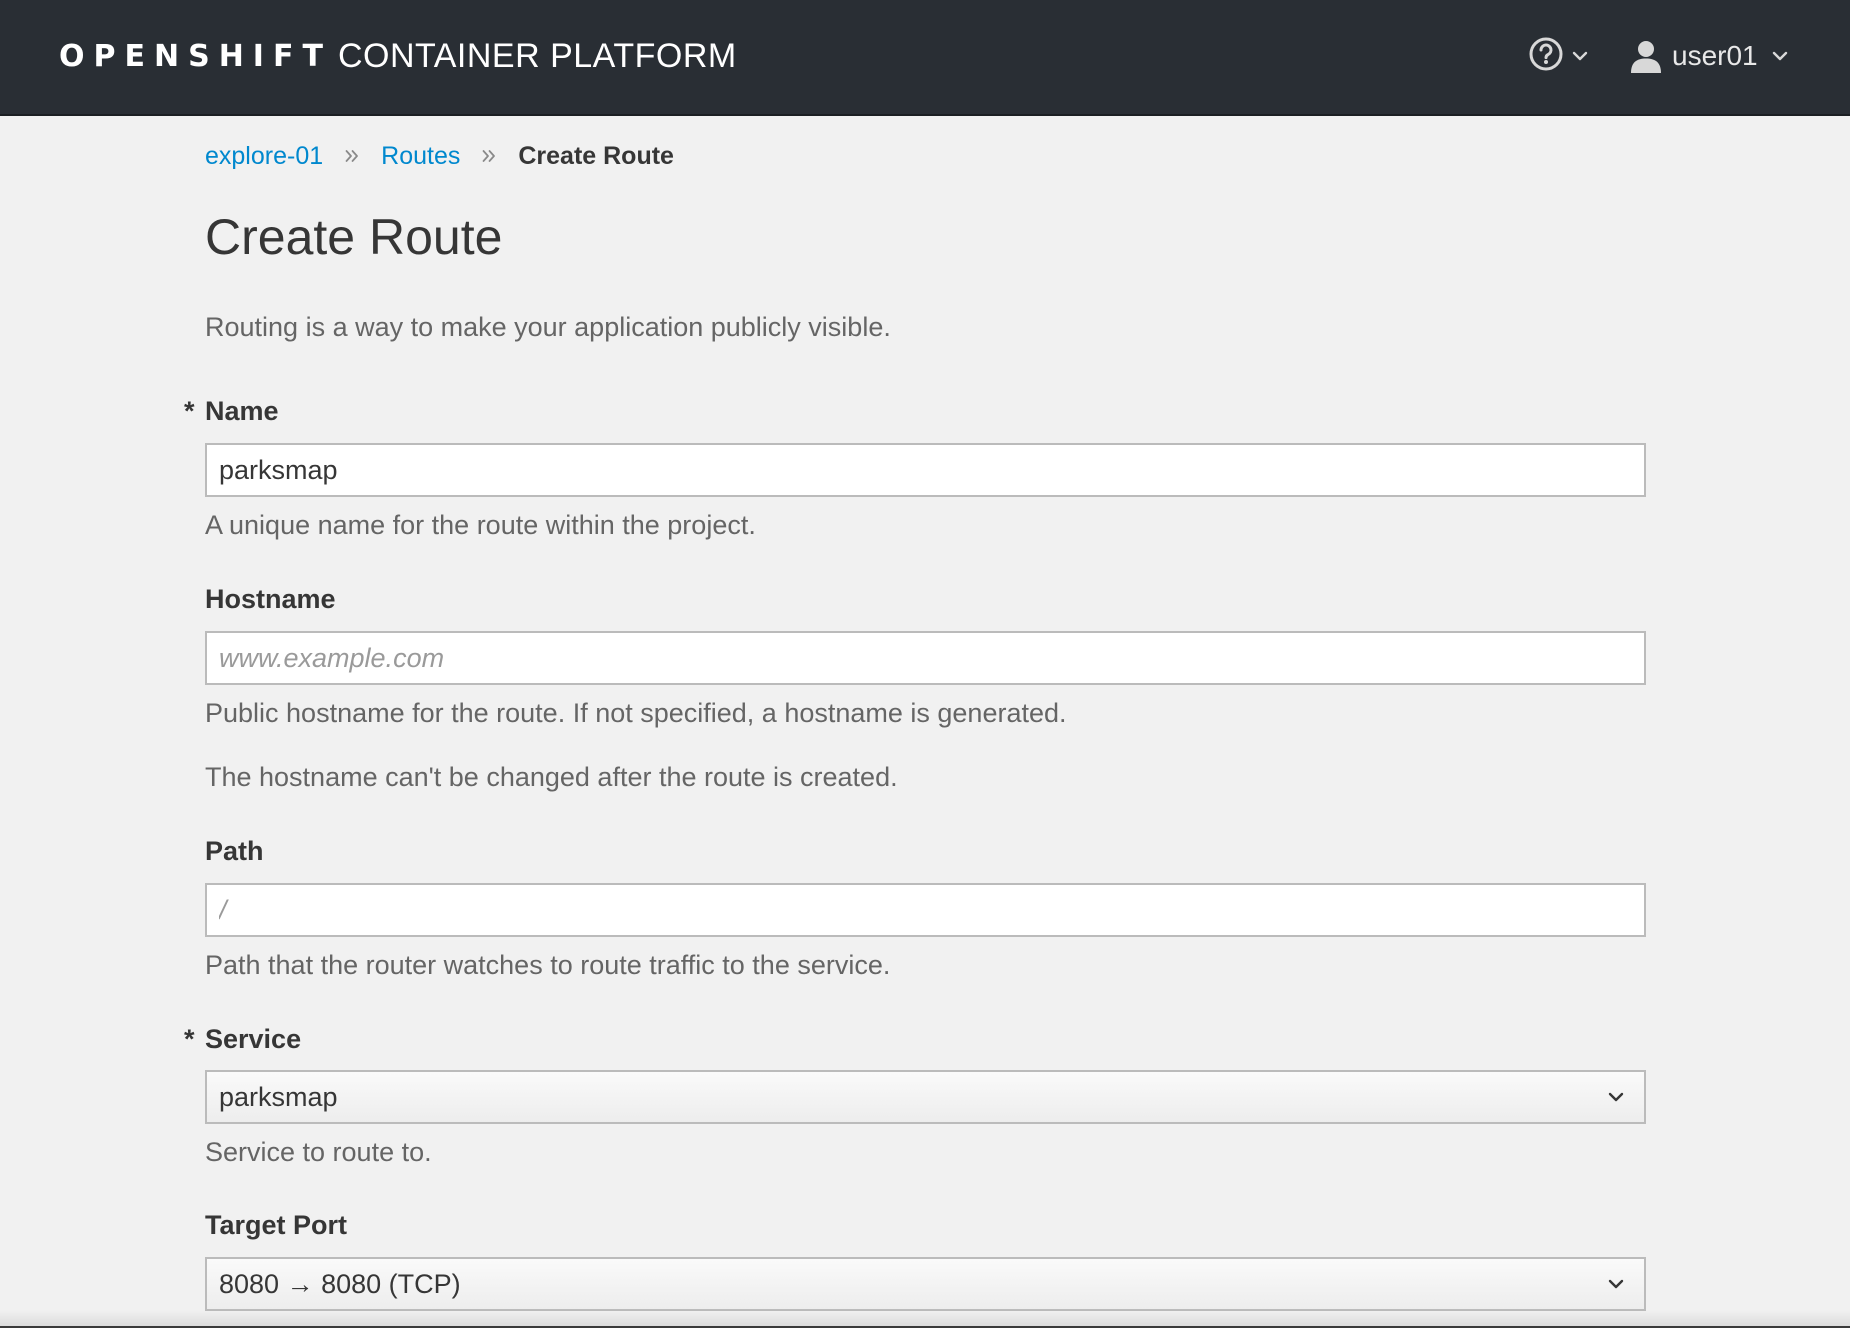 The height and width of the screenshot is (1328, 1850). I want to click on brand-name: OPENSHIFT, so click(195, 56).